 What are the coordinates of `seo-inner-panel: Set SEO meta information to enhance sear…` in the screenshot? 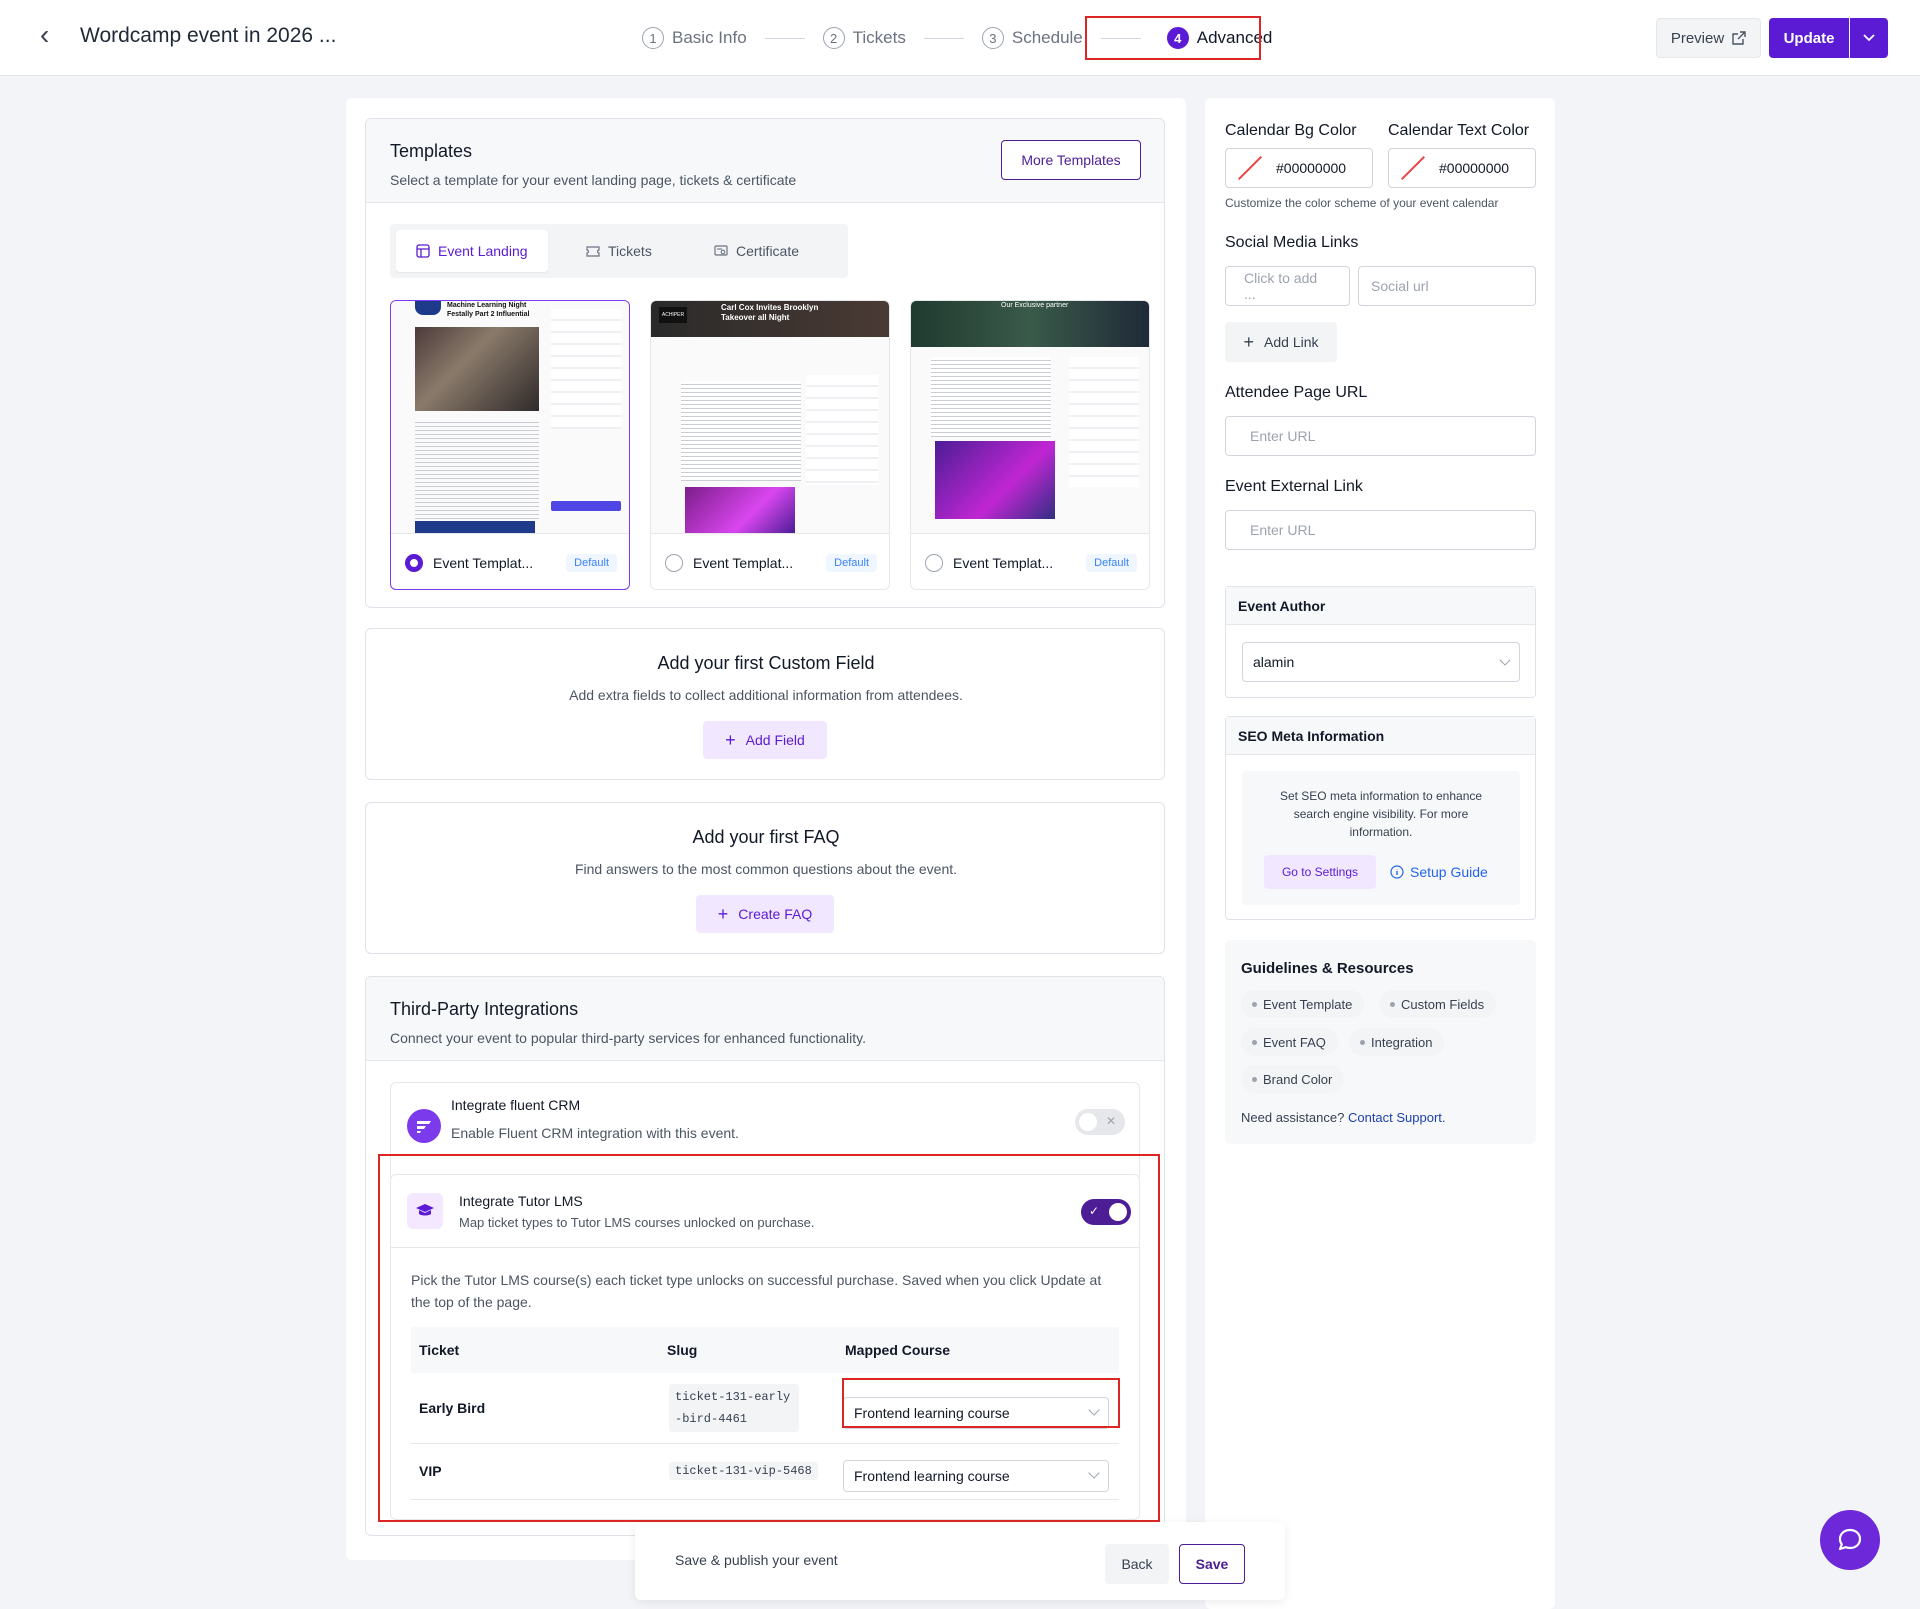 It's located at (1381, 838).